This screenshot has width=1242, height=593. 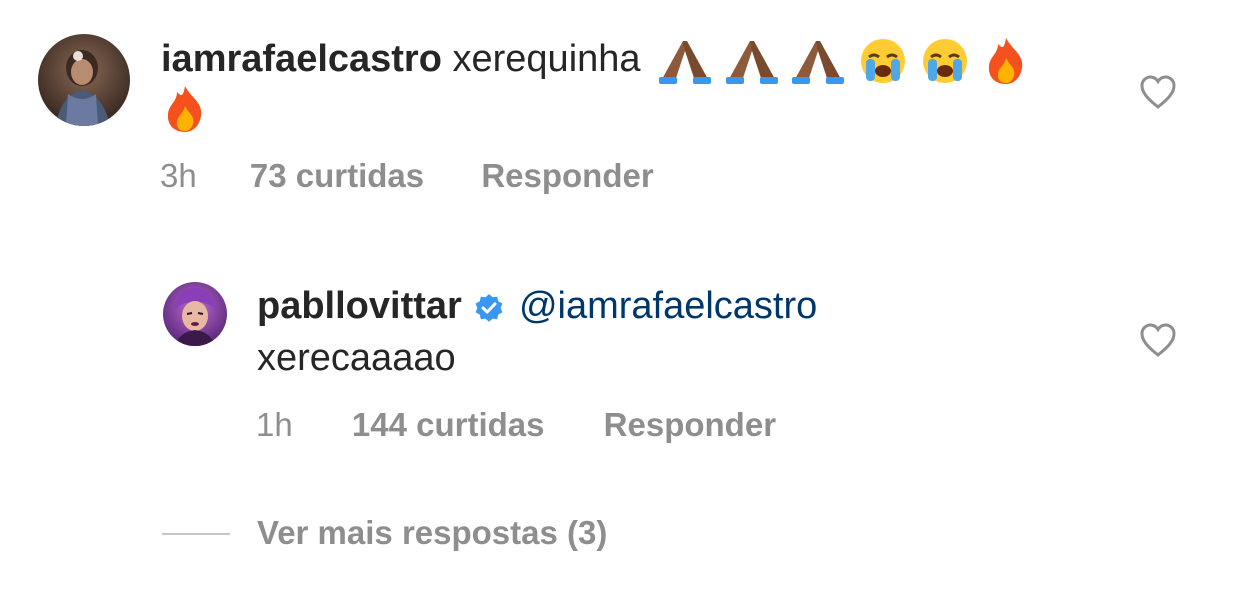 I want to click on emoji-group, so click(x=843, y=61).